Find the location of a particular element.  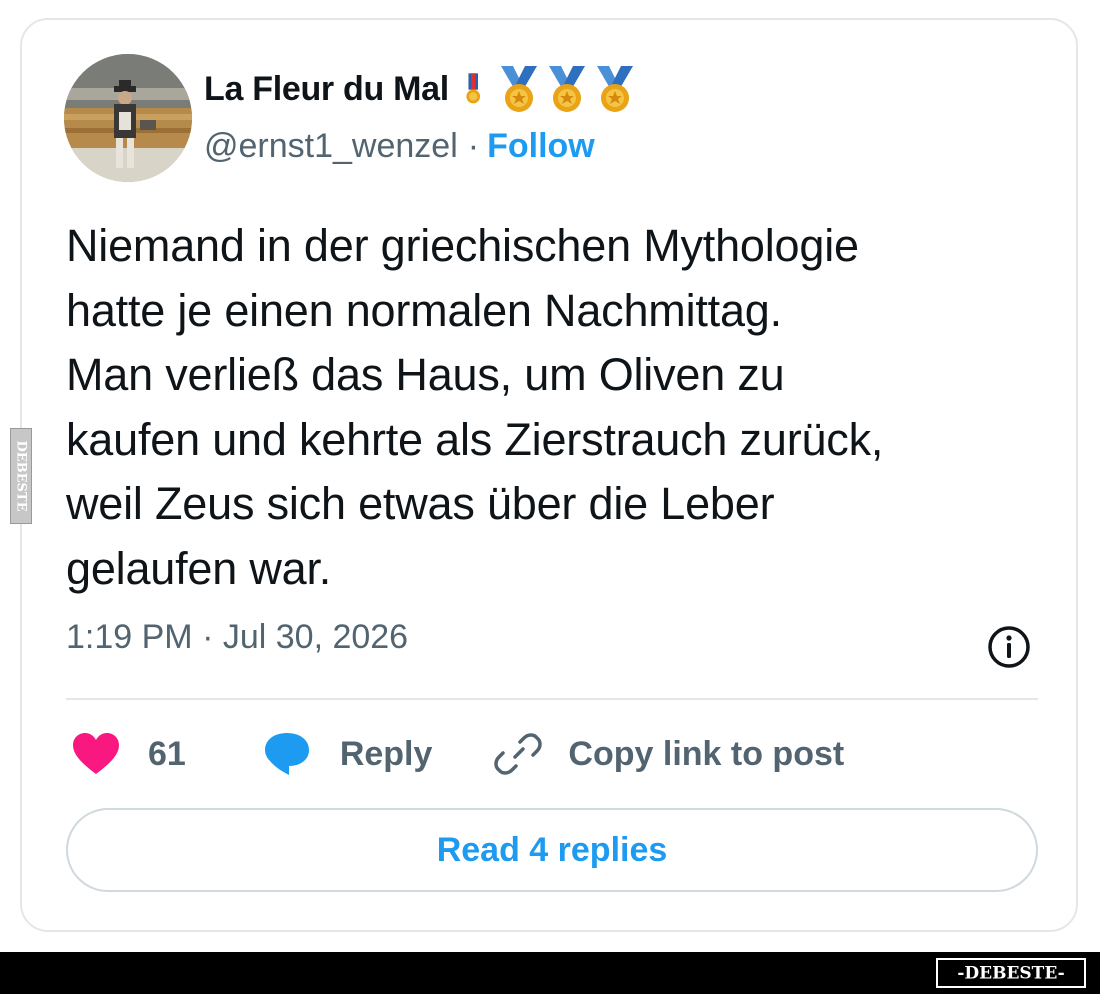

handle-row: @ernst1_wenzel · Follow is located at coordinates (399, 146).